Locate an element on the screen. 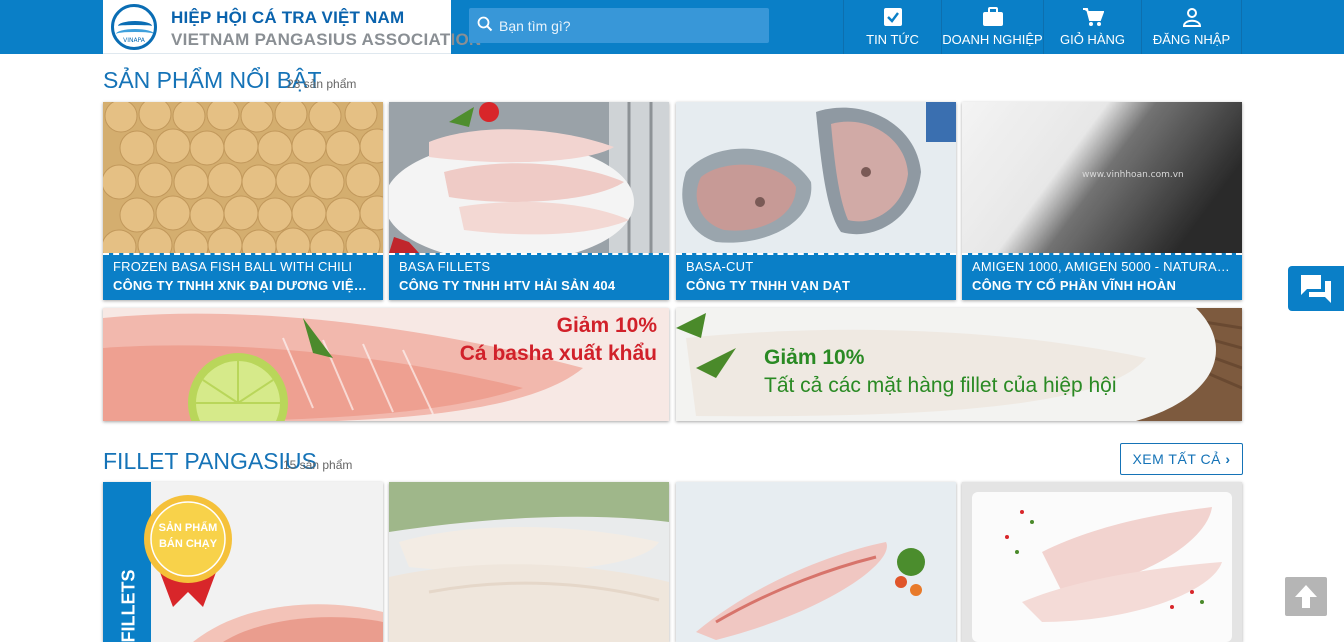 The height and width of the screenshot is (642, 1344). chevron-right-icon: › is located at coordinates (1227, 459).